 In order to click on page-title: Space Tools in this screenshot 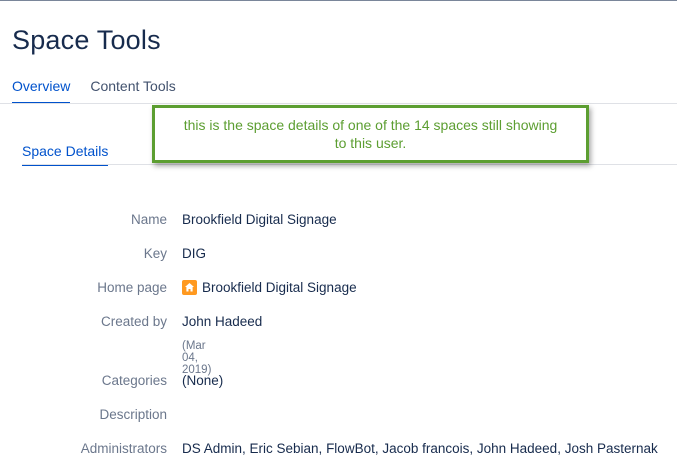, I will do `click(86, 40)`.